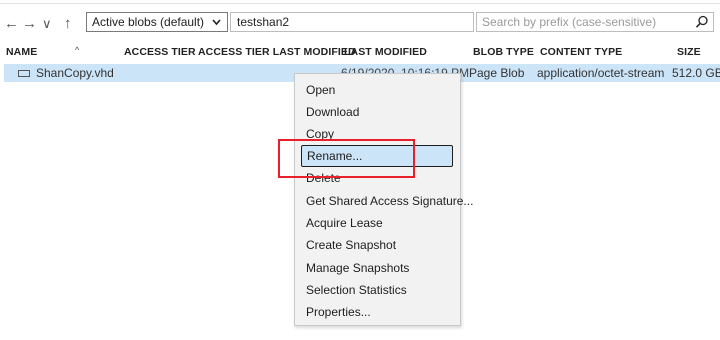 This screenshot has width=720, height=340. Describe the element at coordinates (377, 268) in the screenshot. I see `menu-item-manage-snapshots: Manage Snapshots` at that location.